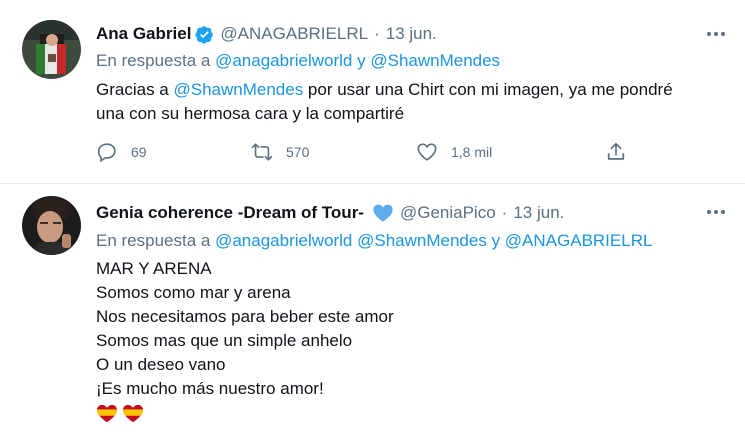 The height and width of the screenshot is (436, 745). What do you see at coordinates (262, 152) in the screenshot?
I see `retweet-icon` at bounding box center [262, 152].